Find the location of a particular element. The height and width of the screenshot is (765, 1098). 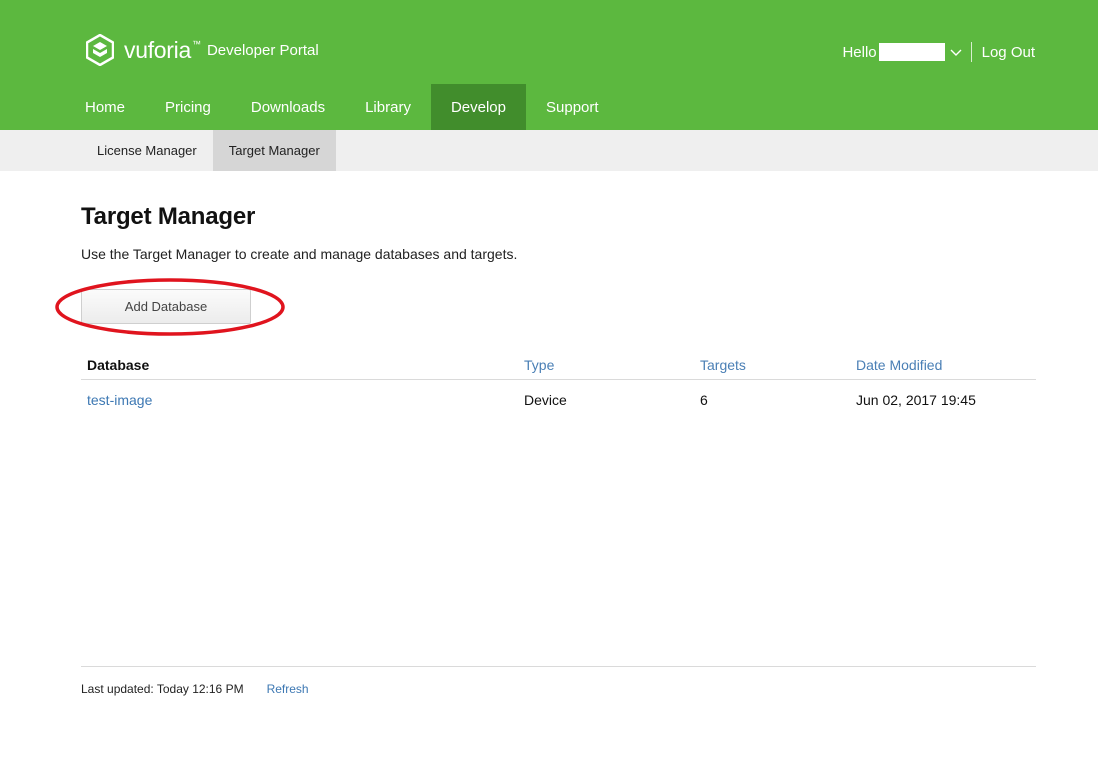

hello-label: Hello is located at coordinates (859, 52).